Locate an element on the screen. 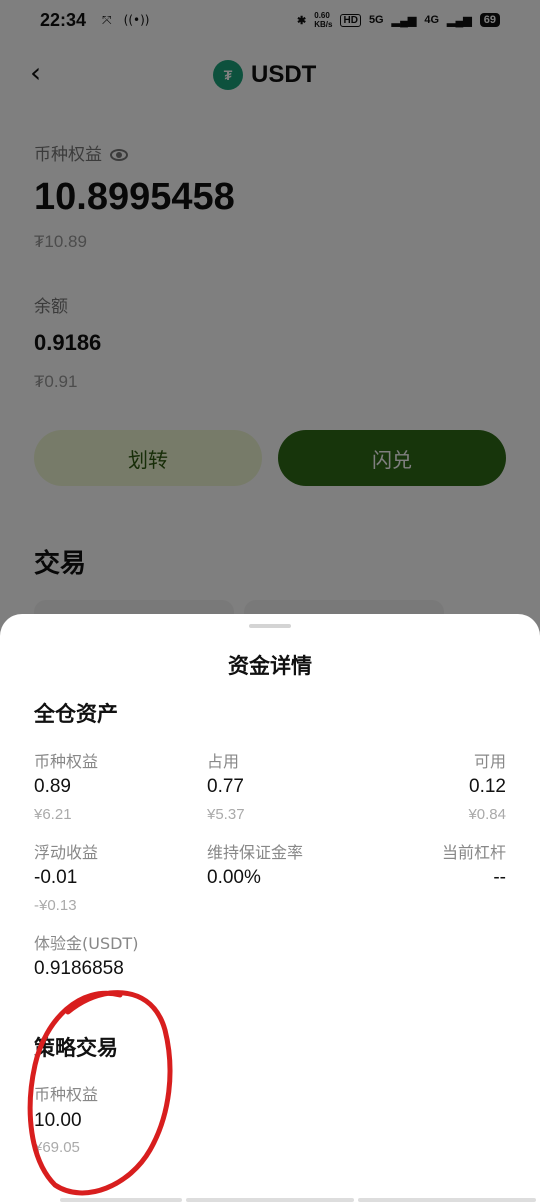 The image size is (540, 1204). strategy-trading-heading: 策略交易 is located at coordinates (76, 1048).